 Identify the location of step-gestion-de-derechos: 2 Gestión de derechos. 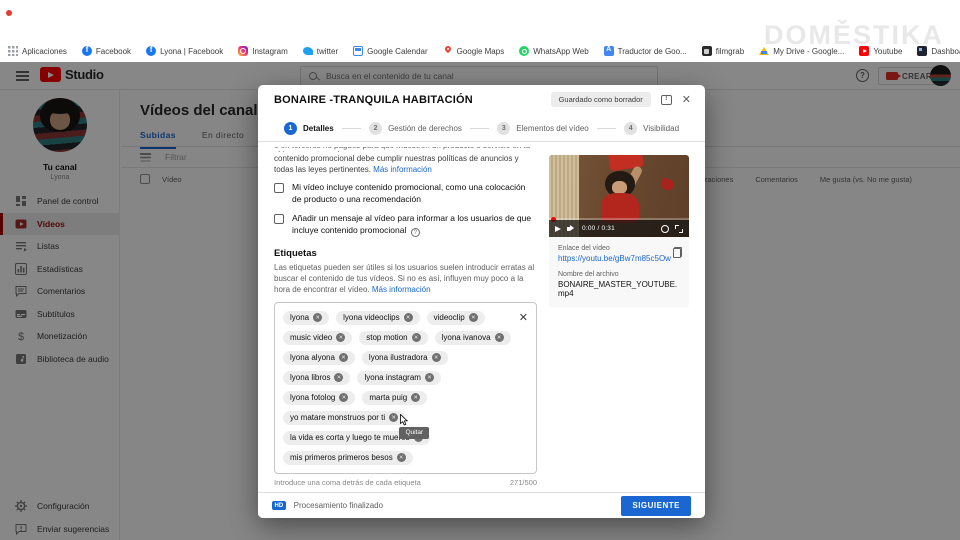
(415, 128).